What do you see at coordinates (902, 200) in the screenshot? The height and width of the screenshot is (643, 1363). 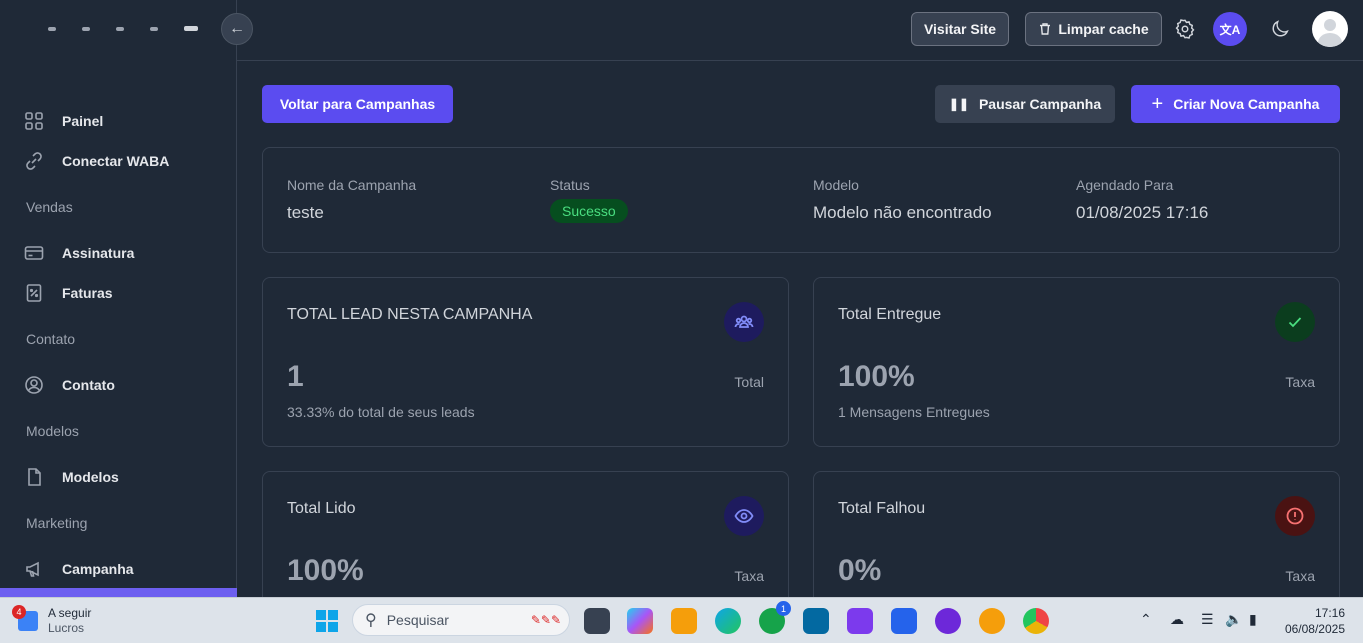 I see `campaign-model: Modelo Modelo não encontrado` at bounding box center [902, 200].